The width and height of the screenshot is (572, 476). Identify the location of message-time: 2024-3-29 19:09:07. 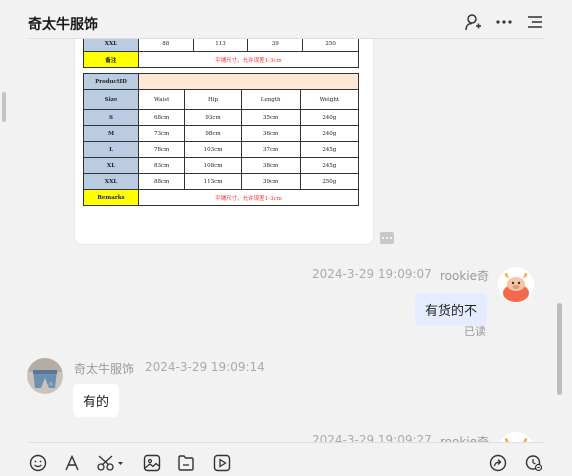
(372, 274).